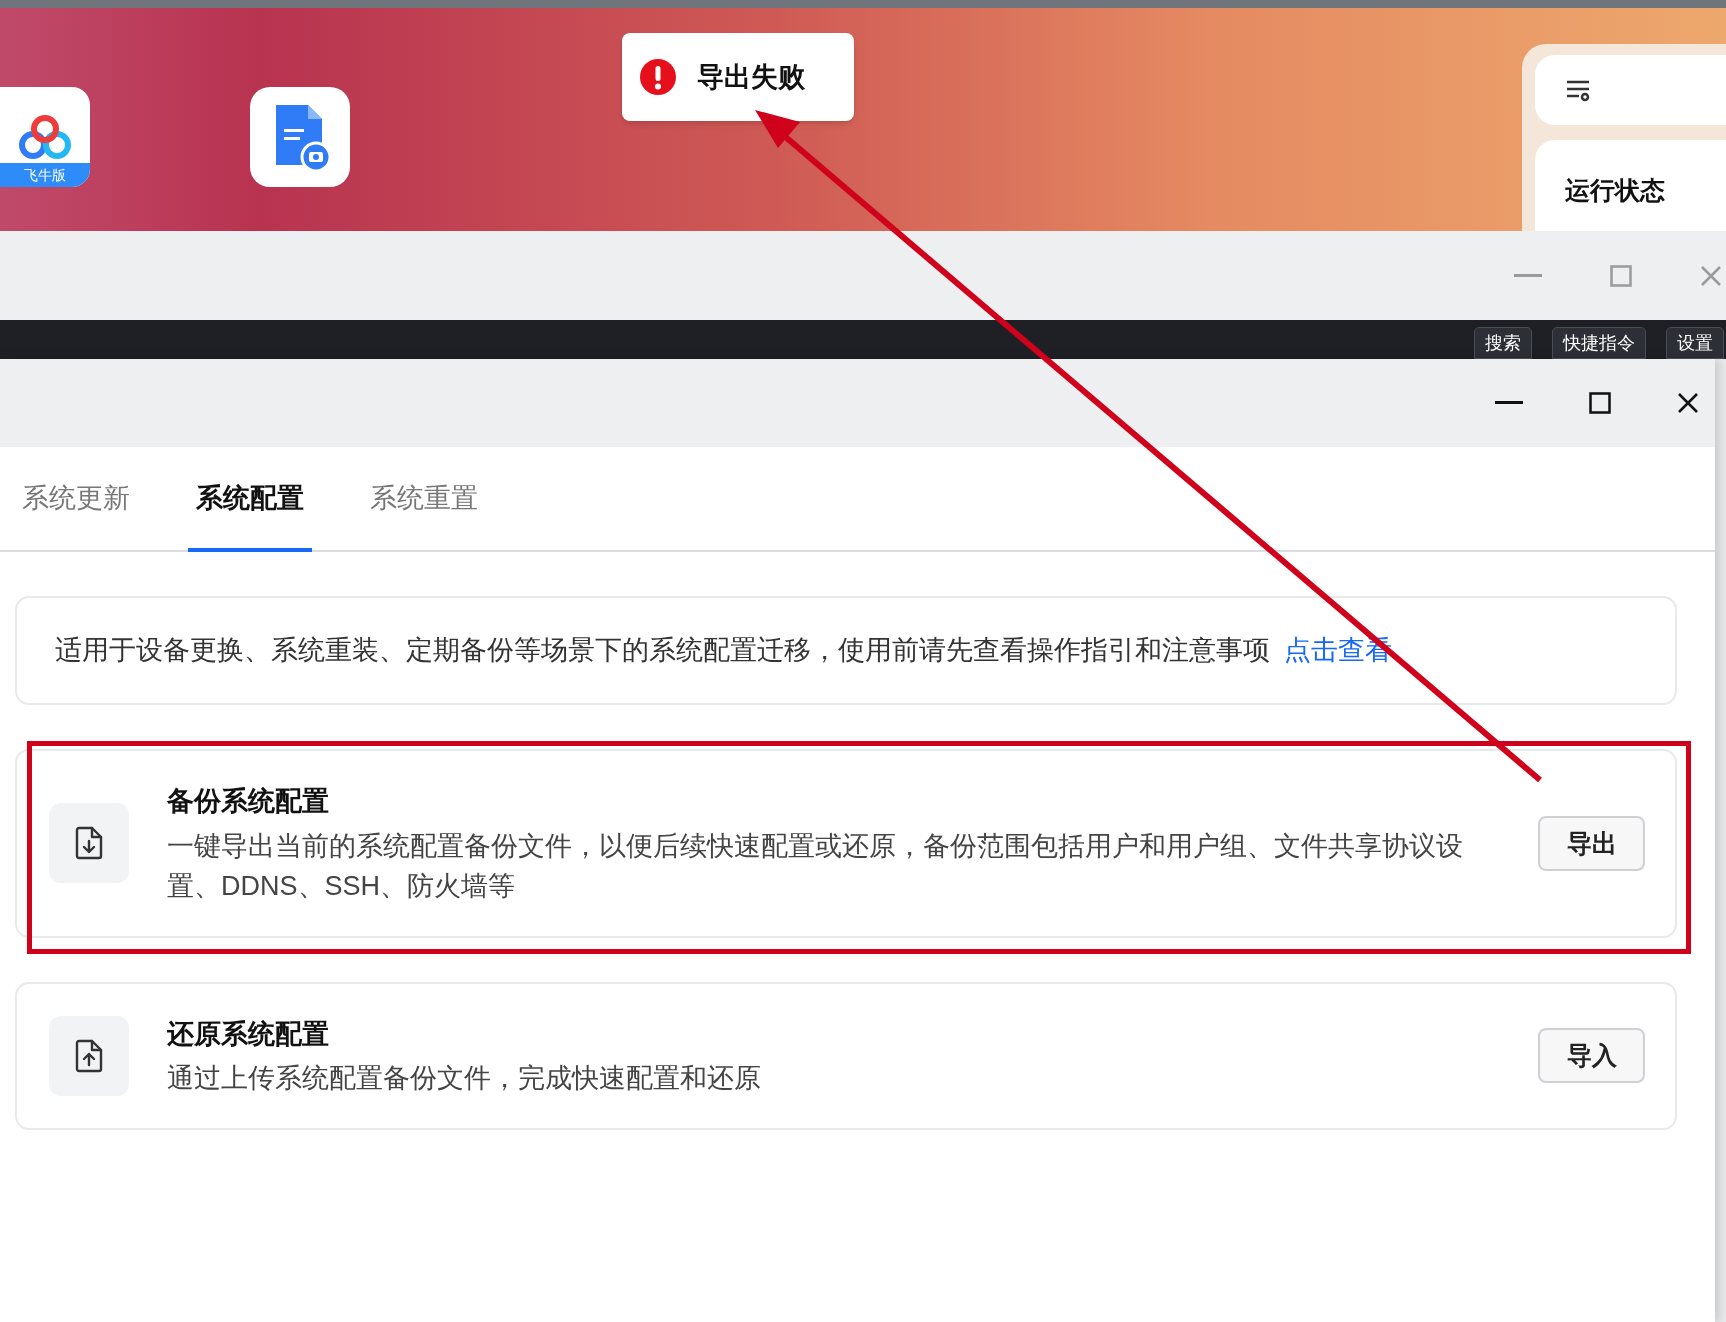 The height and width of the screenshot is (1322, 1726). What do you see at coordinates (1503, 343) in the screenshot?
I see `toolbar-button: 搜索` at bounding box center [1503, 343].